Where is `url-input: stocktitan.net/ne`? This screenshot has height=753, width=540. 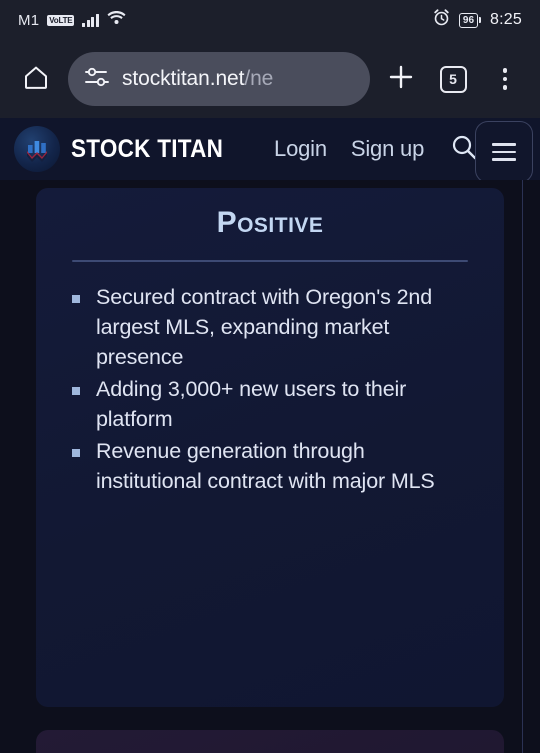 url-input: stocktitan.net/ne is located at coordinates (197, 79).